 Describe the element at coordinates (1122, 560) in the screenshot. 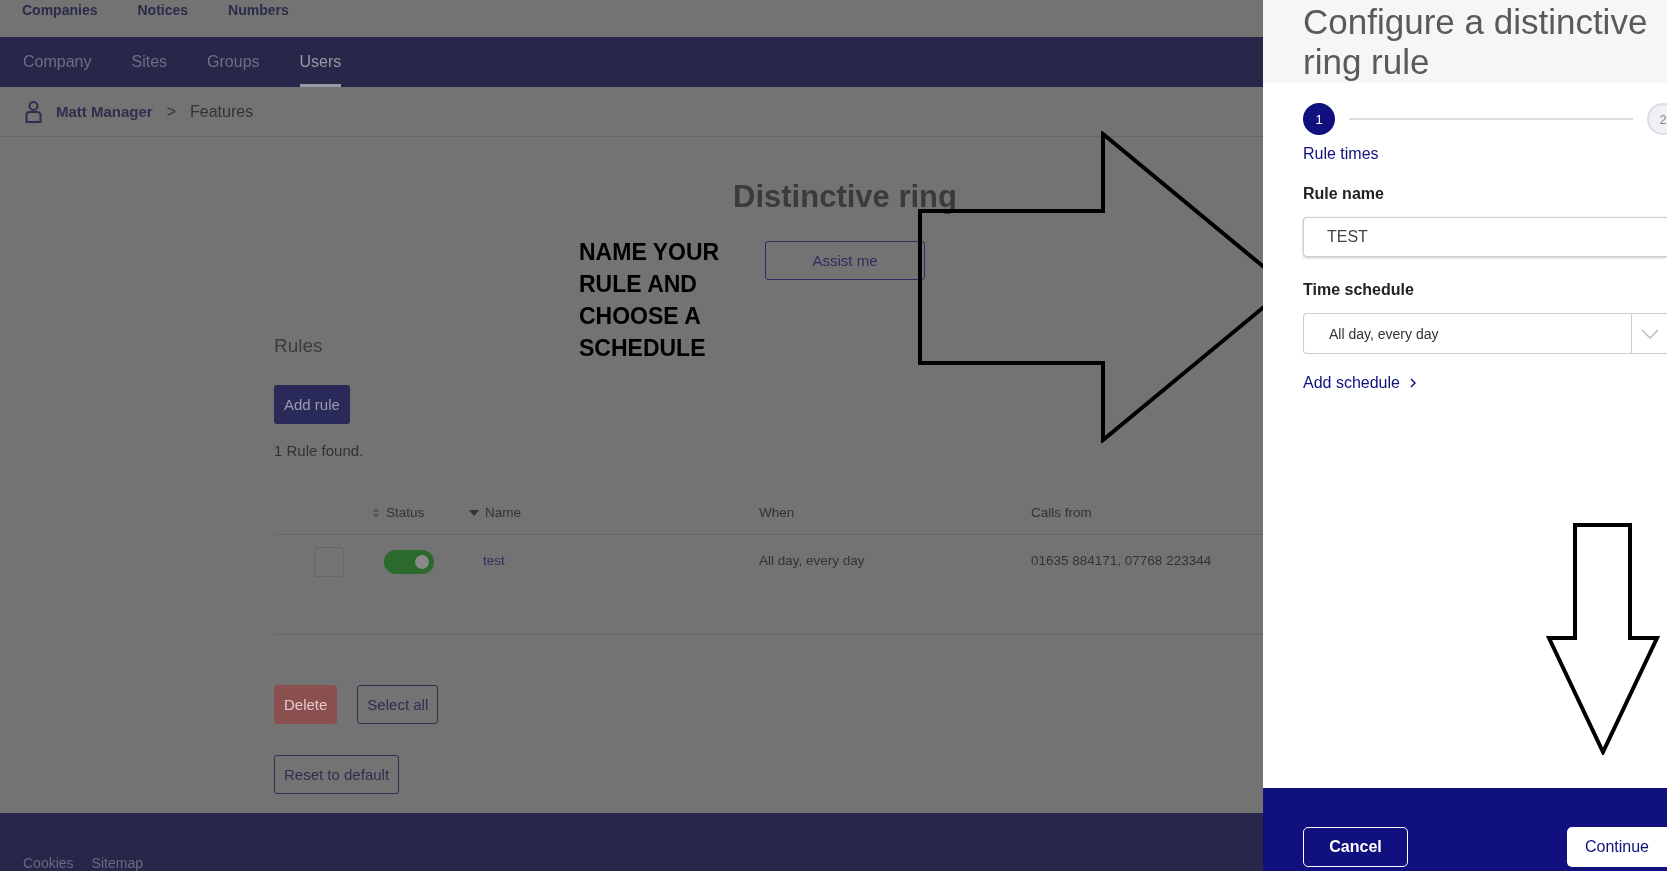

I see `table-cell-text: 01635 884171, 07768 223344` at that location.